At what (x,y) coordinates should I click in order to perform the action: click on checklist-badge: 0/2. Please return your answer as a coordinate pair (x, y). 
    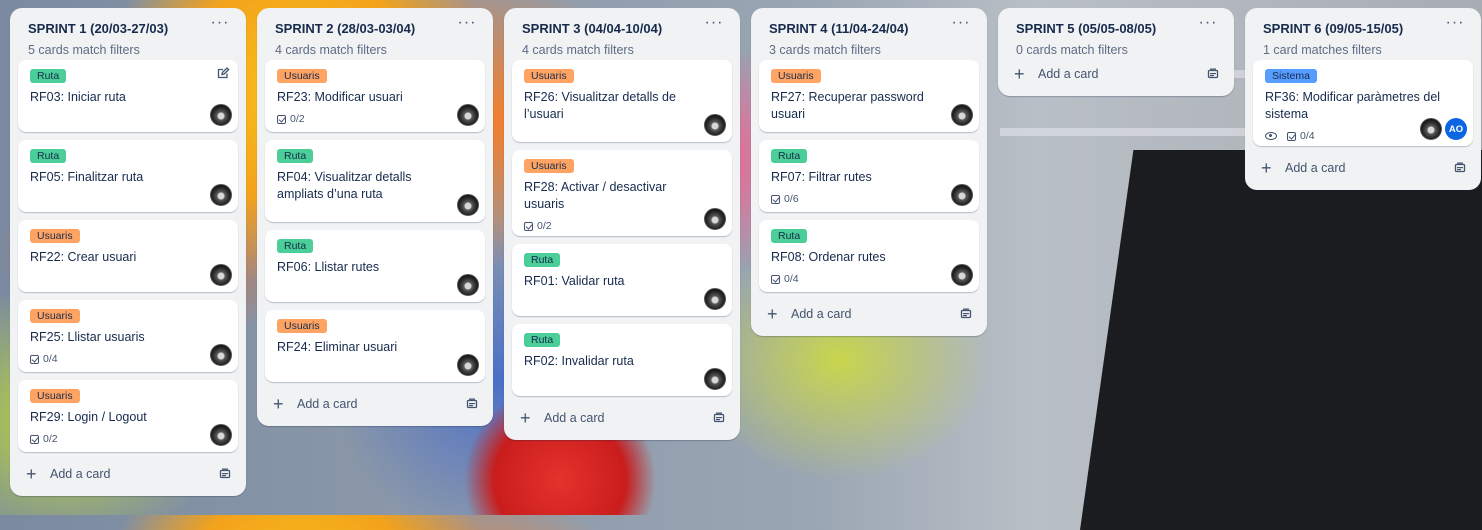
    Looking at the image, I should click on (44, 439).